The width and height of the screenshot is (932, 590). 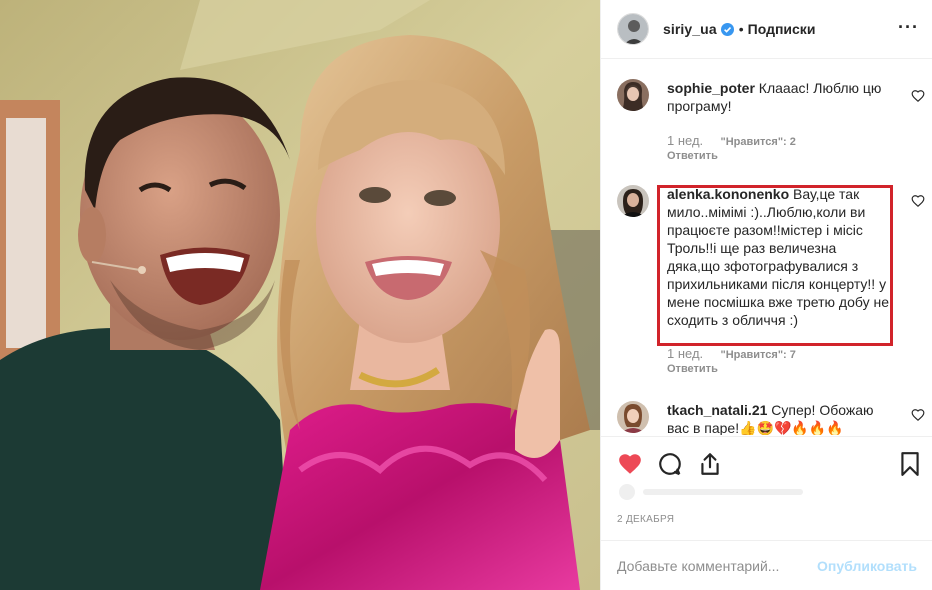 I want to click on comment-input, so click(x=717, y=565).